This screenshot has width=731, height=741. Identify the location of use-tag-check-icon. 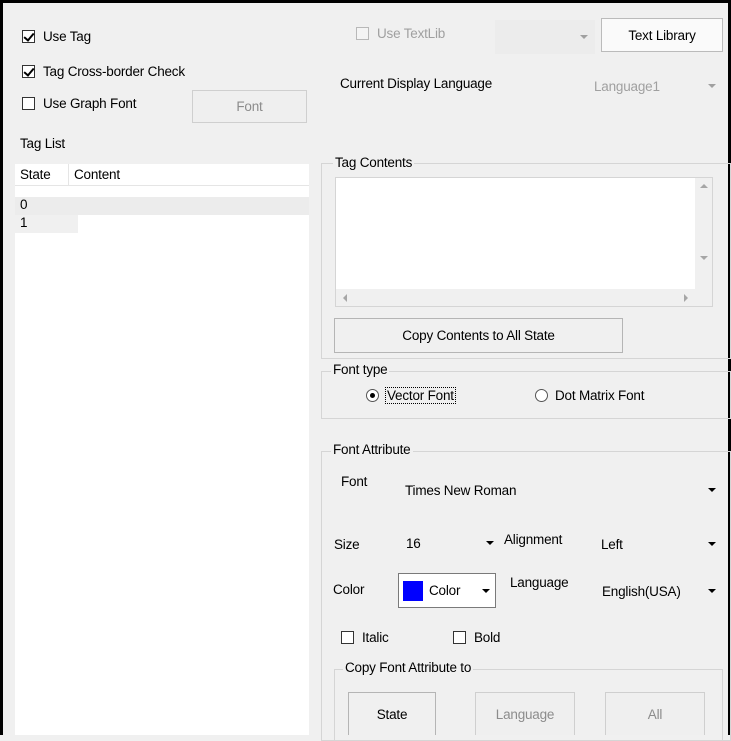
(28, 36).